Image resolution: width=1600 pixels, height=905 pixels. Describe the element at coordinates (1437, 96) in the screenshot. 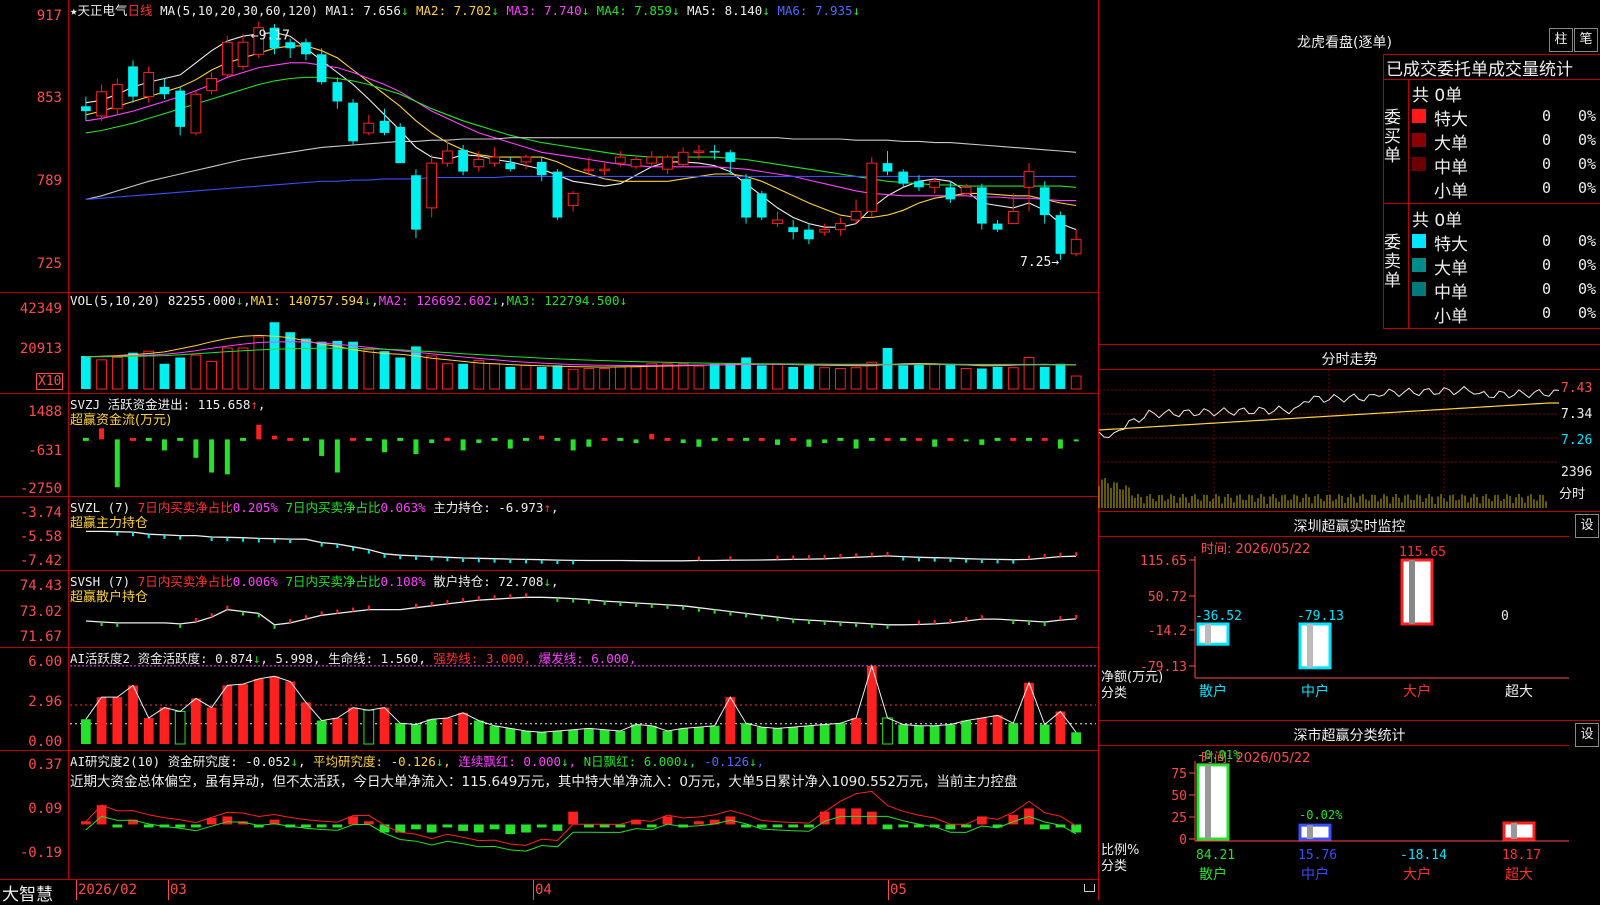

I see `buy-total: 共 0单` at that location.